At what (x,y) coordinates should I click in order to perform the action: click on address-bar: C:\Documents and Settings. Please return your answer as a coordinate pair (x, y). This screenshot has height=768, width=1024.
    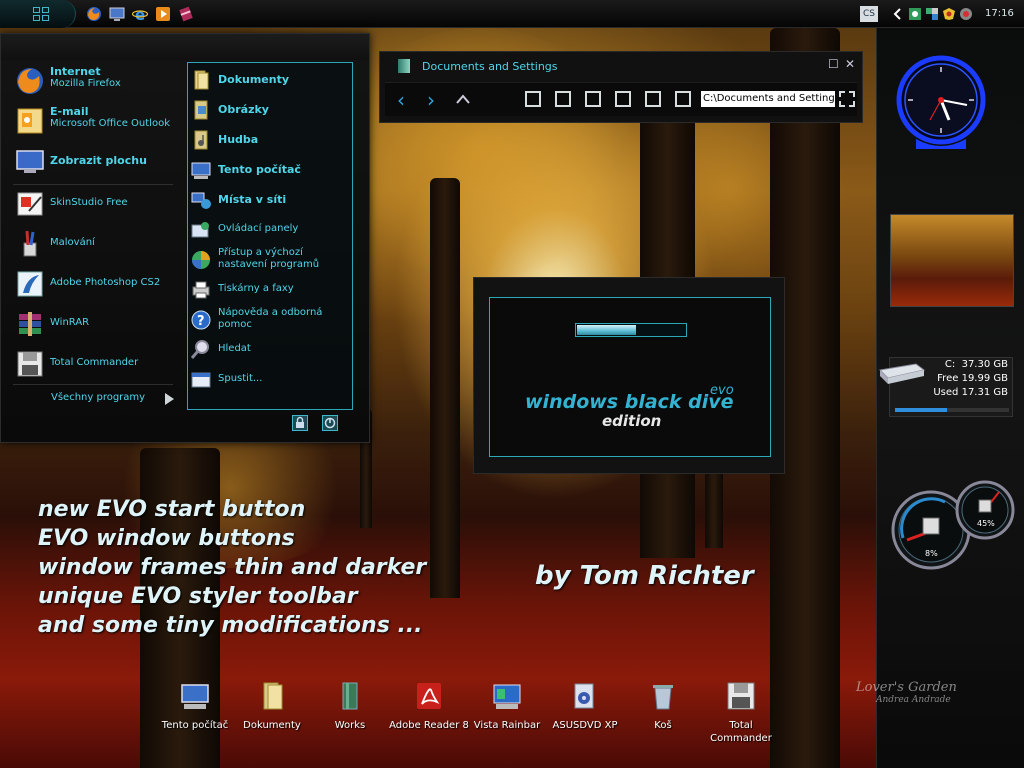
    Looking at the image, I should click on (768, 99).